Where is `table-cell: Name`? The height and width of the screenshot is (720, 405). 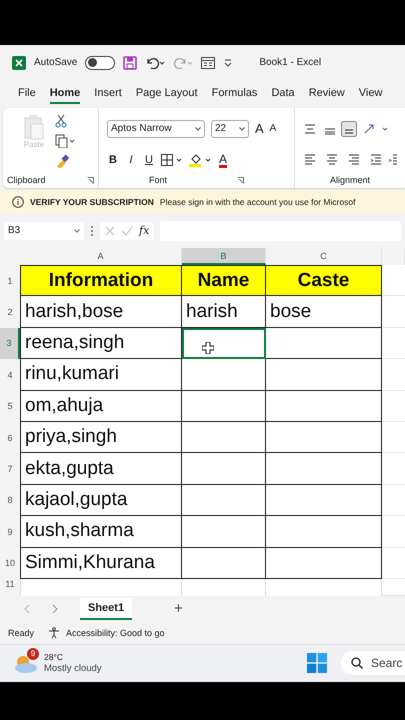 table-cell: Name is located at coordinates (224, 280).